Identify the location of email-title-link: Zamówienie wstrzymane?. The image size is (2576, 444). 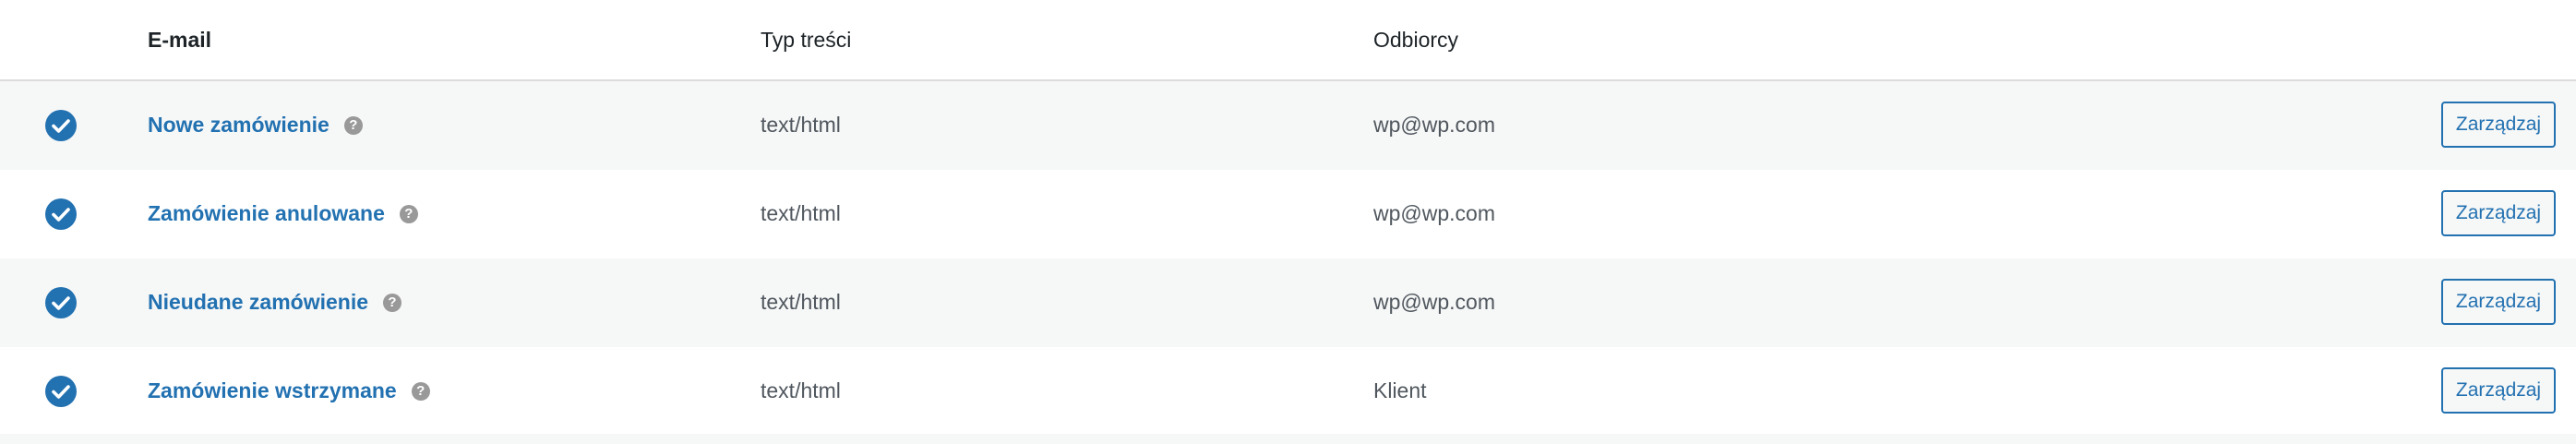
(289, 390).